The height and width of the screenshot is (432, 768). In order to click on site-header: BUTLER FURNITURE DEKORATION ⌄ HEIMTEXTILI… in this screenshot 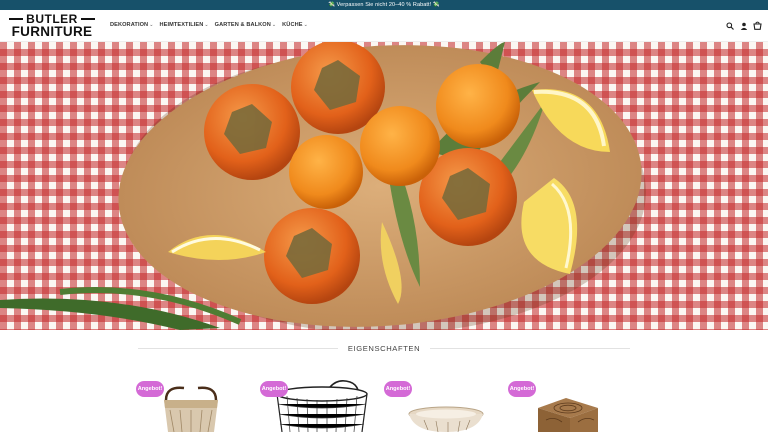, I will do `click(384, 26)`.